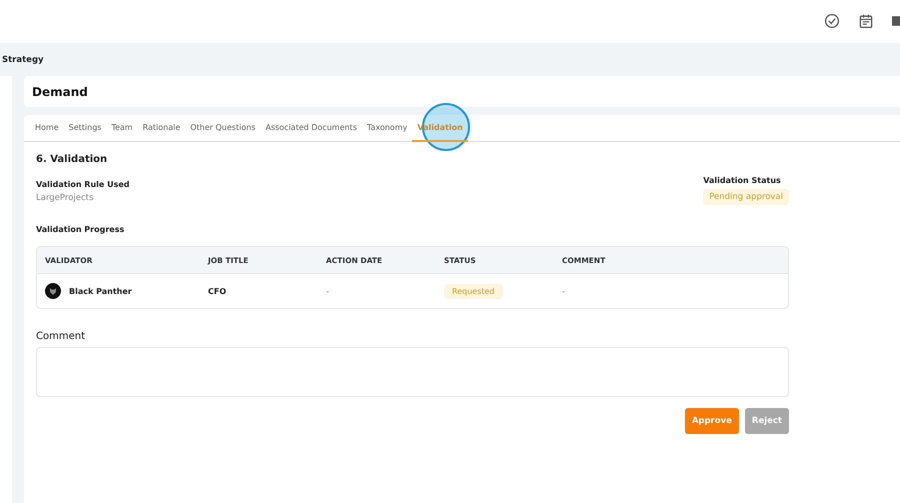  I want to click on section-label: Validation Progress, so click(81, 229).